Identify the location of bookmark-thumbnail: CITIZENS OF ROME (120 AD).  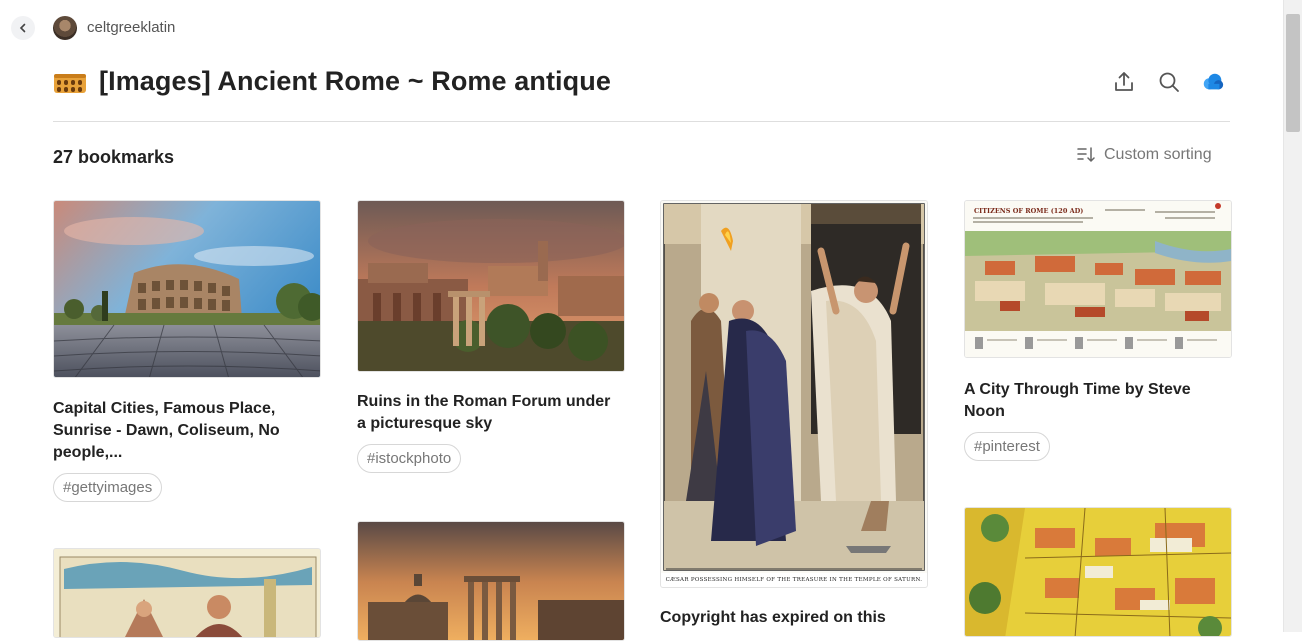
(1098, 279).